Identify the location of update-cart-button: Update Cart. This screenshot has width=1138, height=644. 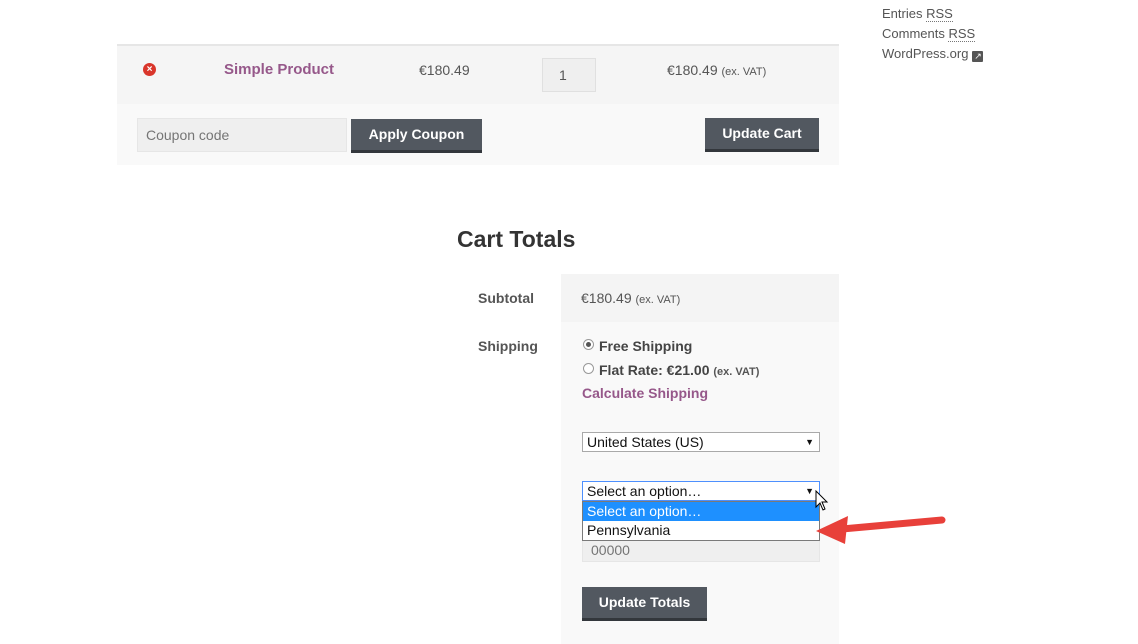
(762, 135).